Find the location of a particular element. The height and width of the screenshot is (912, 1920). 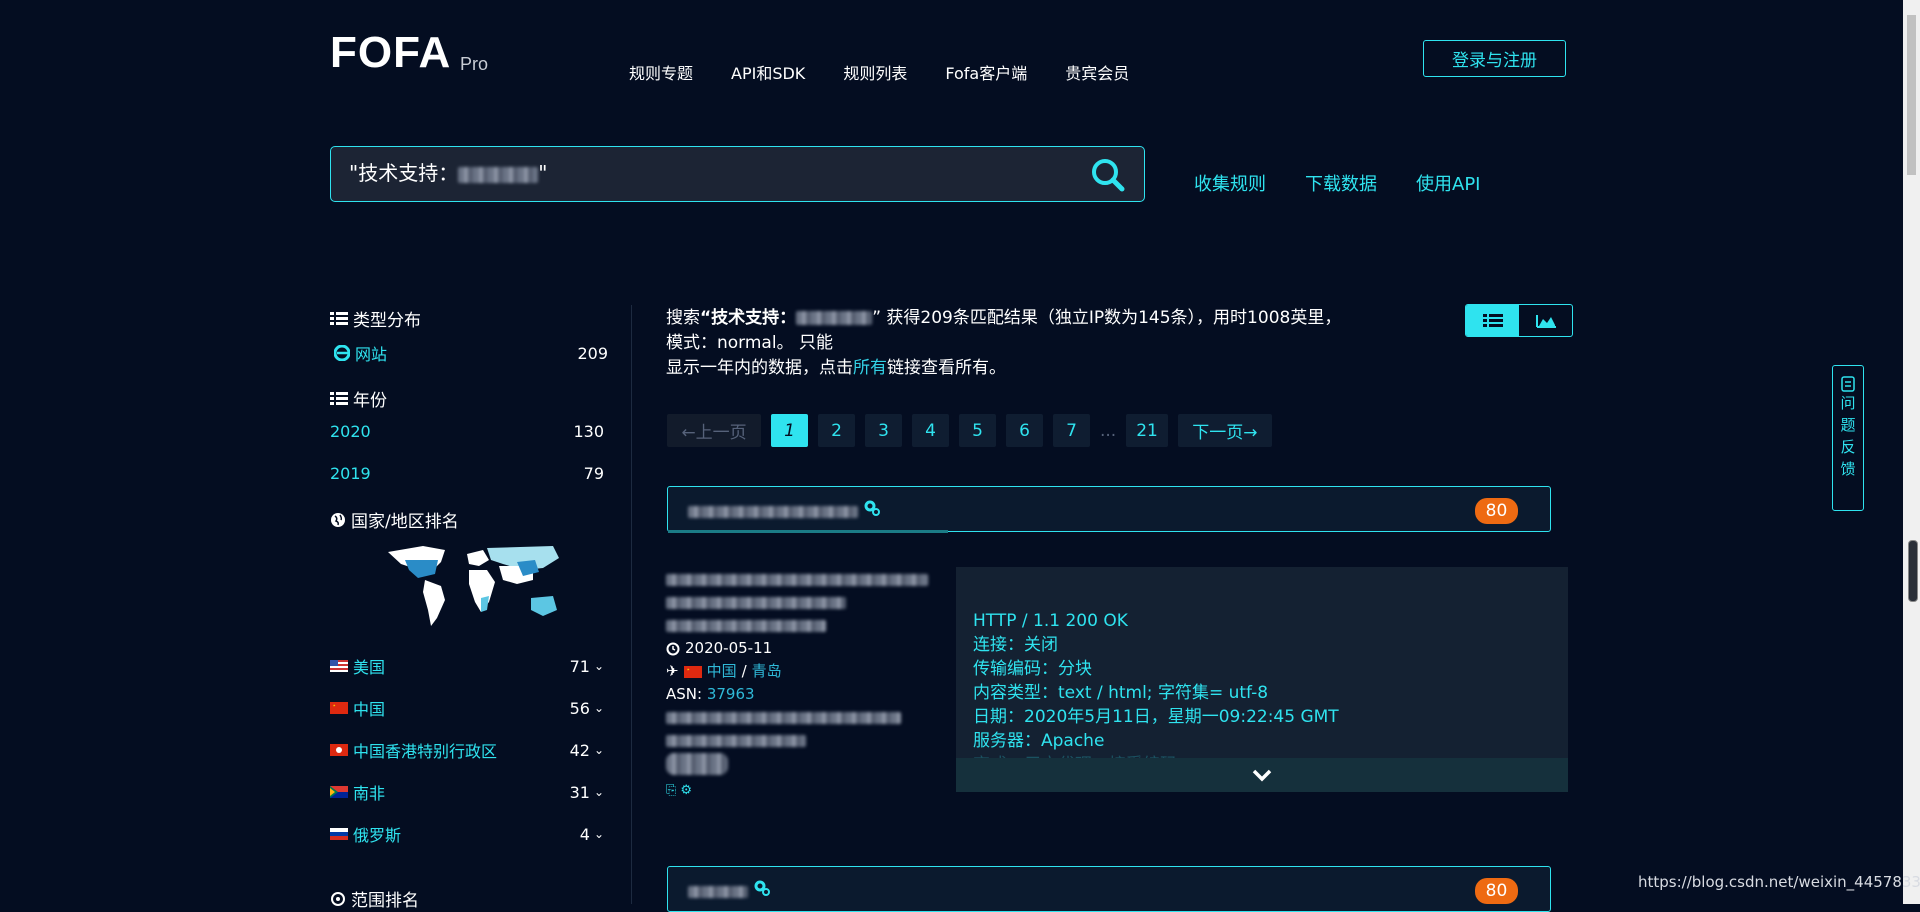

redacted-tag is located at coordinates (801, 763).